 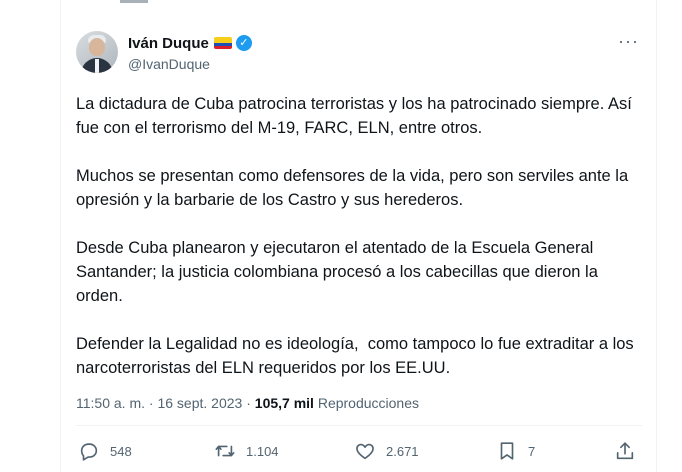 What do you see at coordinates (168, 43) in the screenshot?
I see `author-name: Iván Duque` at bounding box center [168, 43].